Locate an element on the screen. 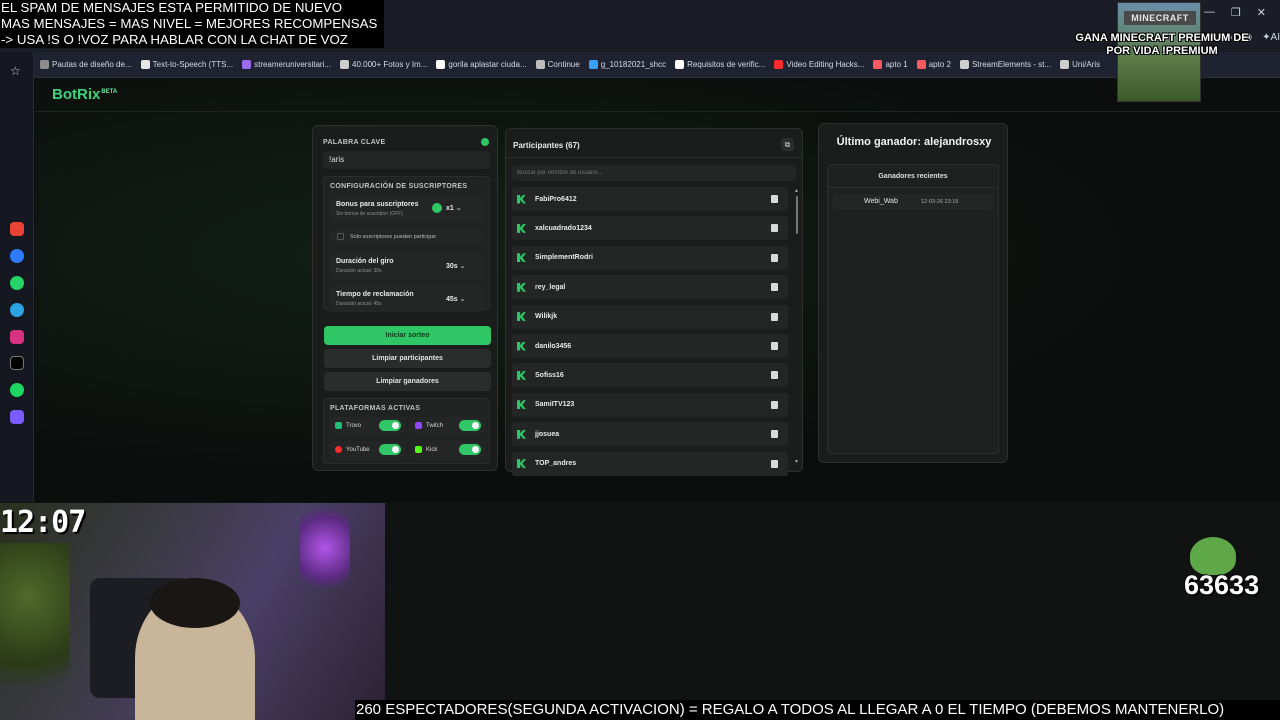 This screenshot has width=1280, height=720. twitch-toggle is located at coordinates (470, 425).